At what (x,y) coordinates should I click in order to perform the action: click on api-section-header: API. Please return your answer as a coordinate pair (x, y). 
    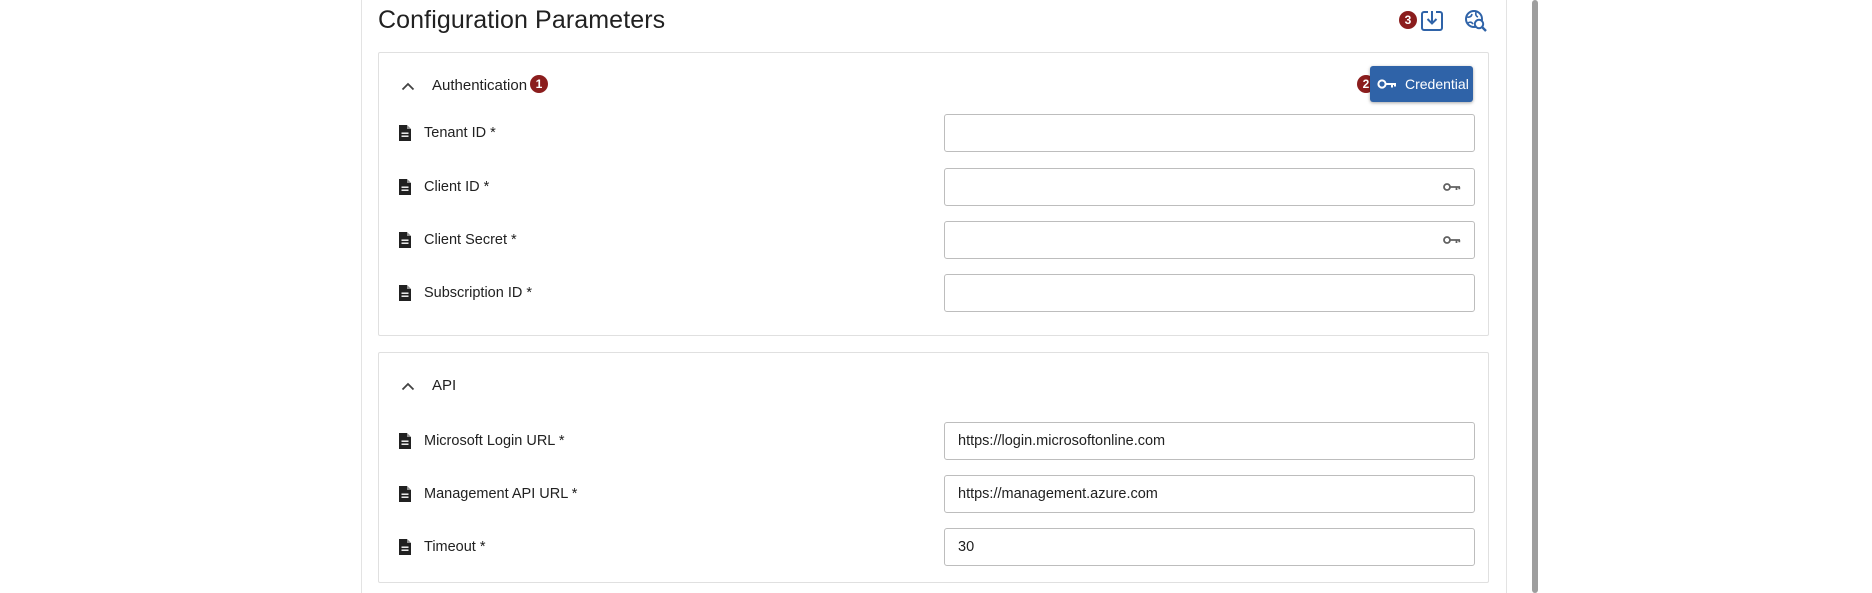
    Looking at the image, I should click on (933, 386).